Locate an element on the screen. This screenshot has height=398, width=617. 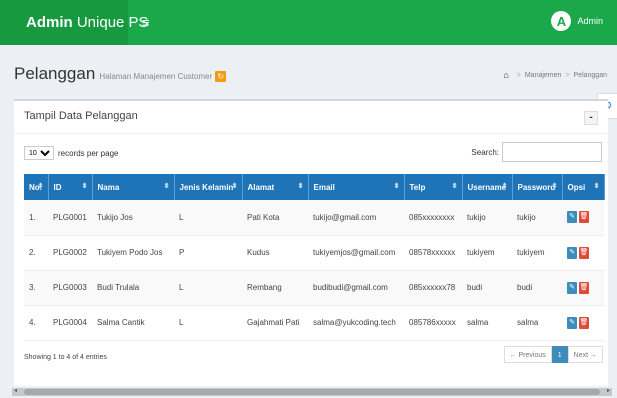
table-cell: 2. is located at coordinates (36, 253).